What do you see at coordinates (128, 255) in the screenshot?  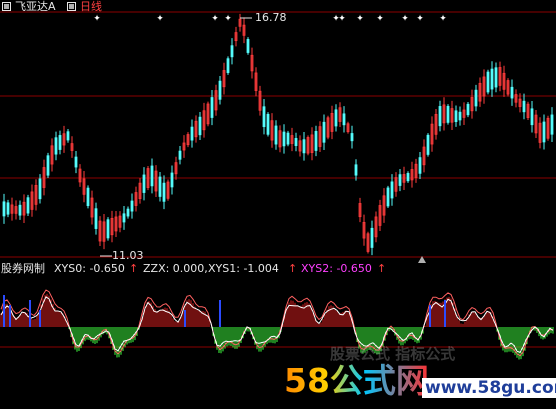 I see `low-price-label: 11.03` at bounding box center [128, 255].